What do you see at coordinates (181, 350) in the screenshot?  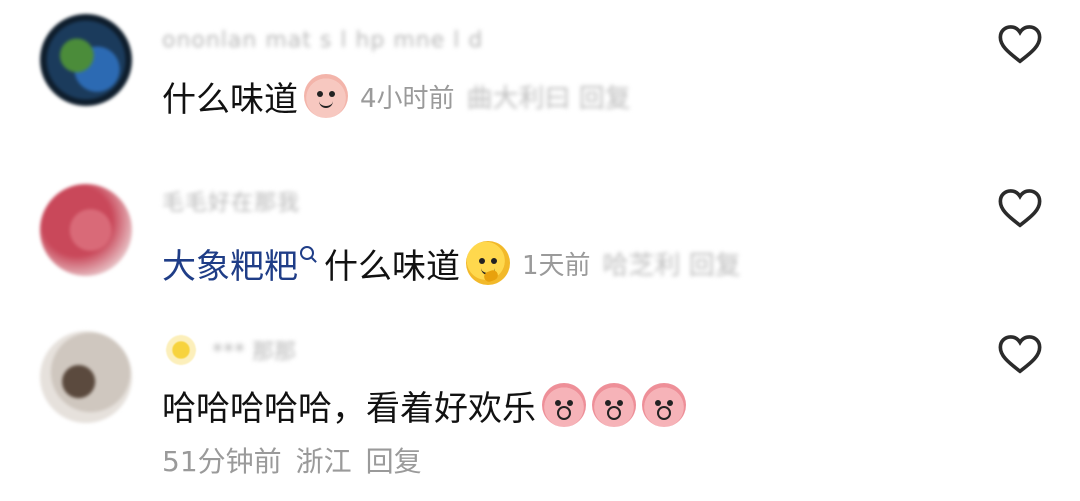 I see `sun-icon` at bounding box center [181, 350].